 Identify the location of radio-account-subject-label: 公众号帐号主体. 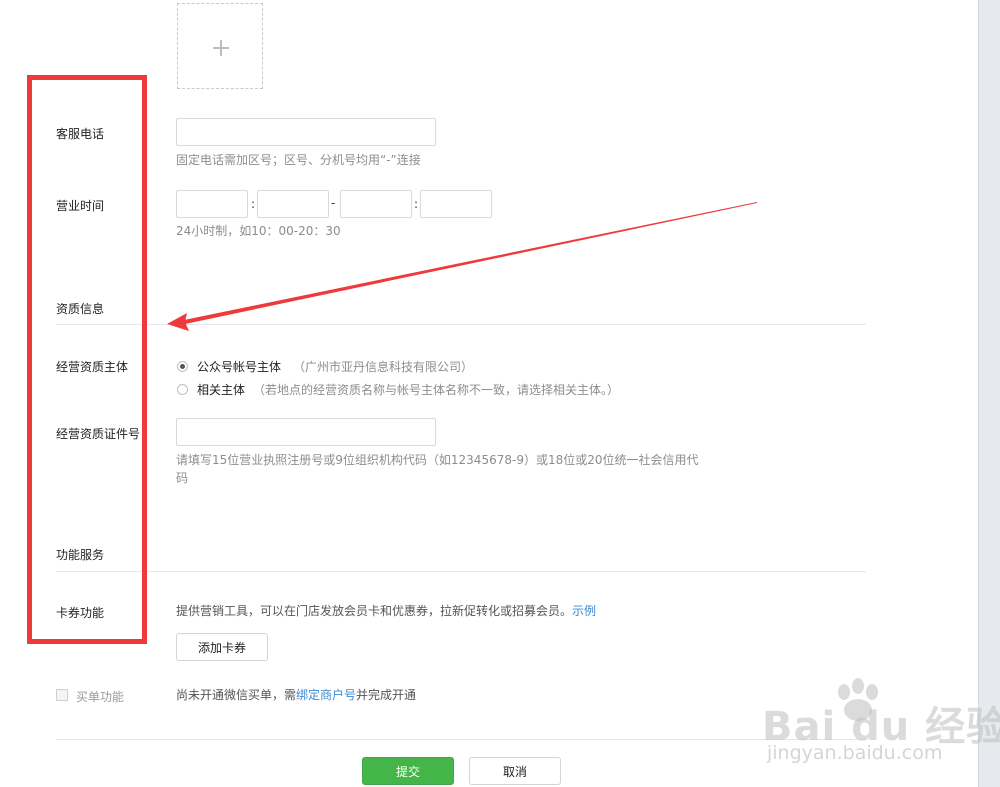
(239, 366).